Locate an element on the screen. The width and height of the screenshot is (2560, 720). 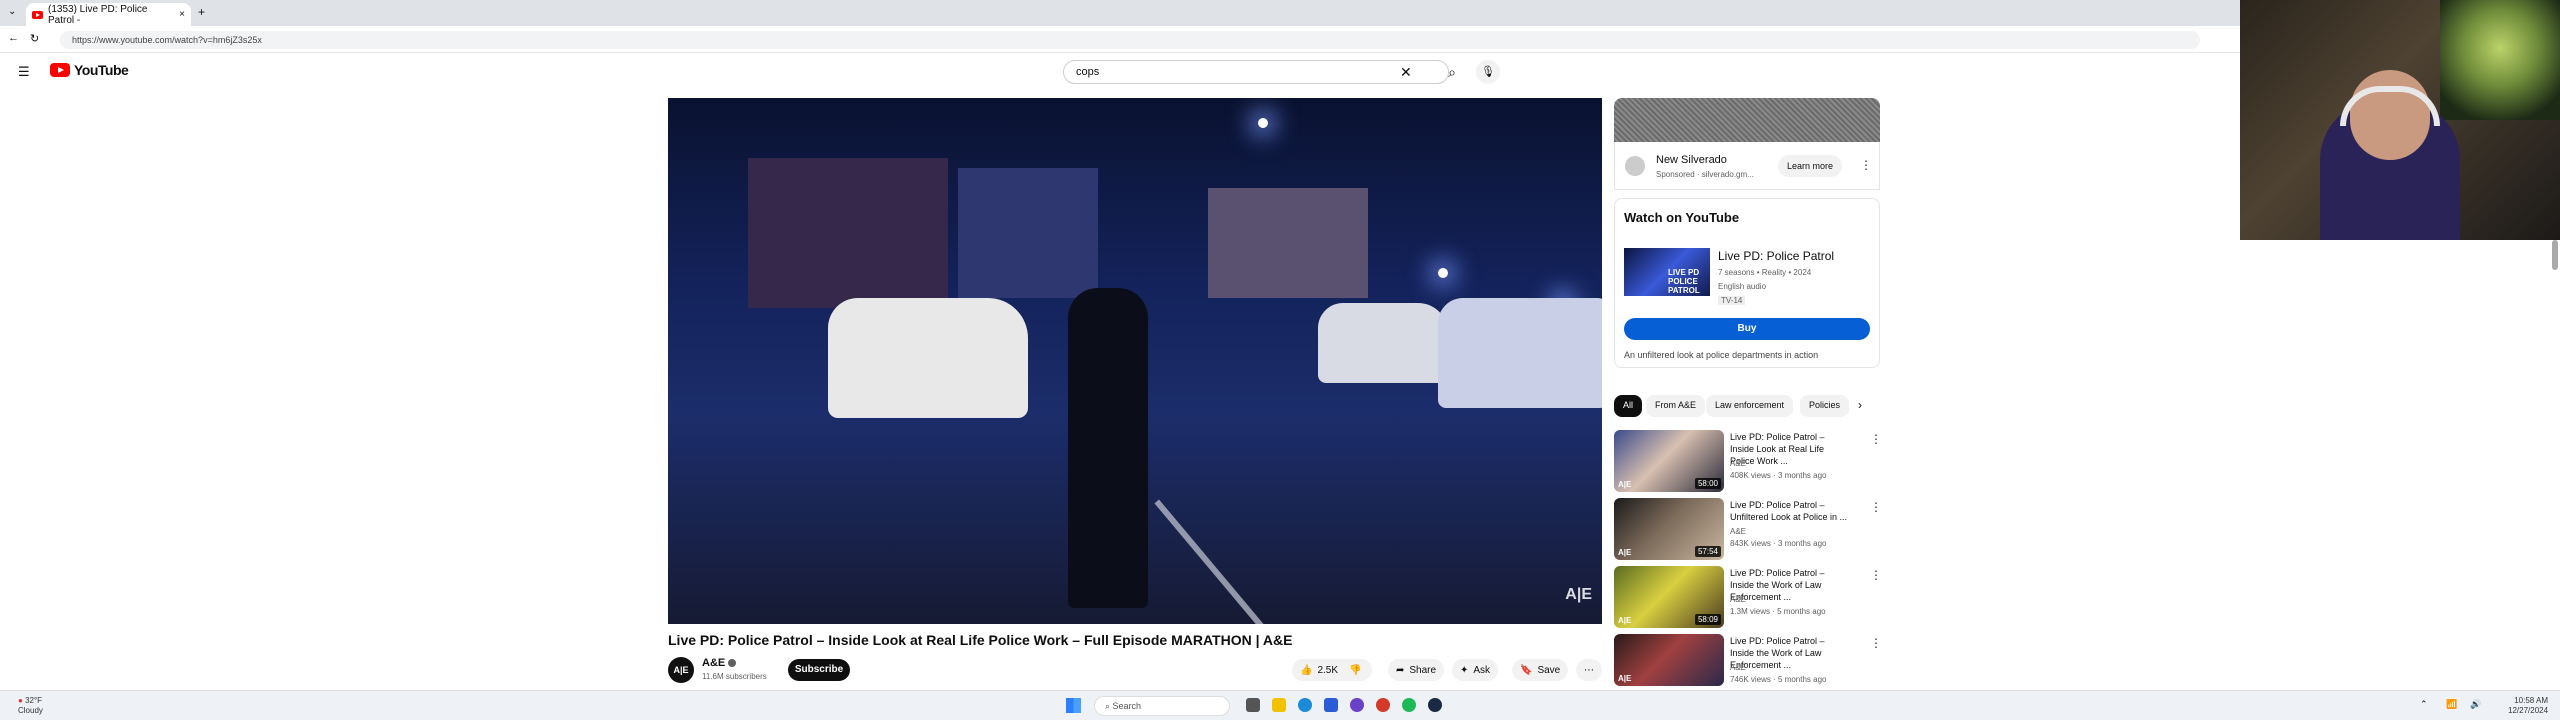
channel-avatar: A|E is located at coordinates (681, 670).